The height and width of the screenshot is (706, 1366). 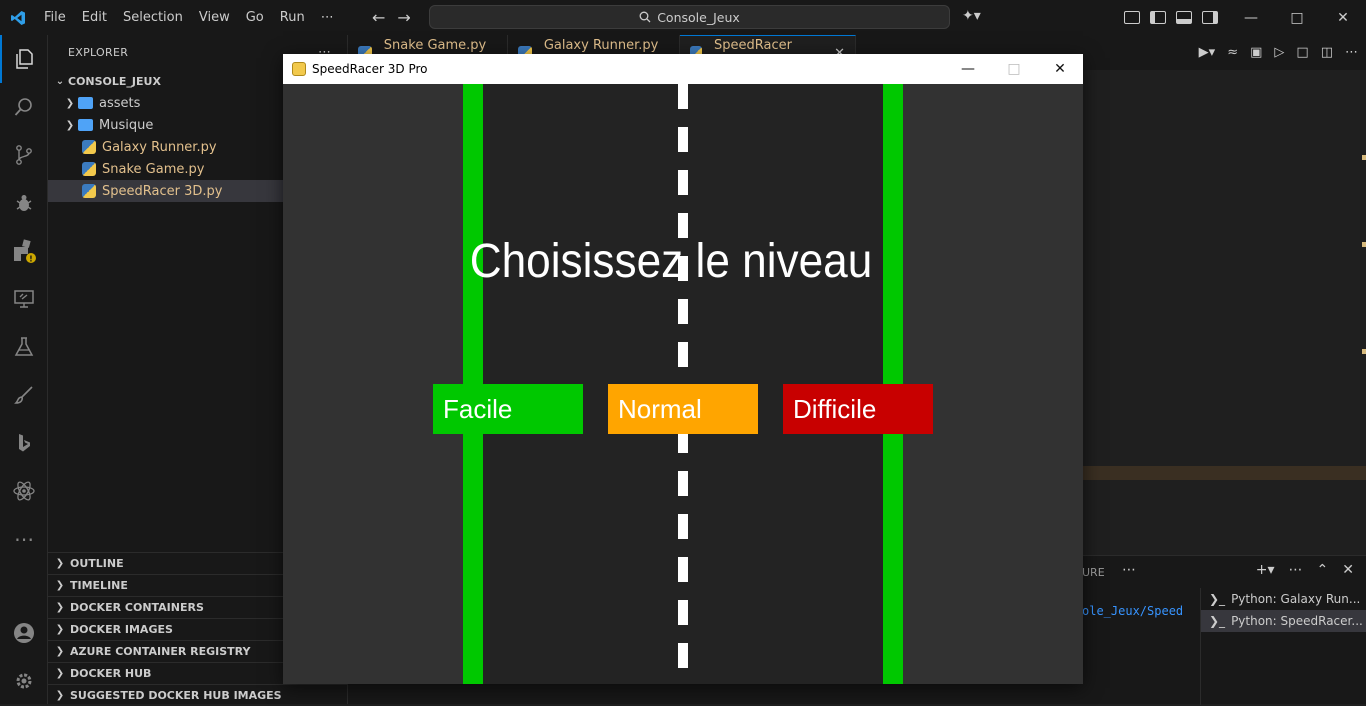 What do you see at coordinates (1207, 52) in the screenshot?
I see `run-python-file-icon: ▶▾` at bounding box center [1207, 52].